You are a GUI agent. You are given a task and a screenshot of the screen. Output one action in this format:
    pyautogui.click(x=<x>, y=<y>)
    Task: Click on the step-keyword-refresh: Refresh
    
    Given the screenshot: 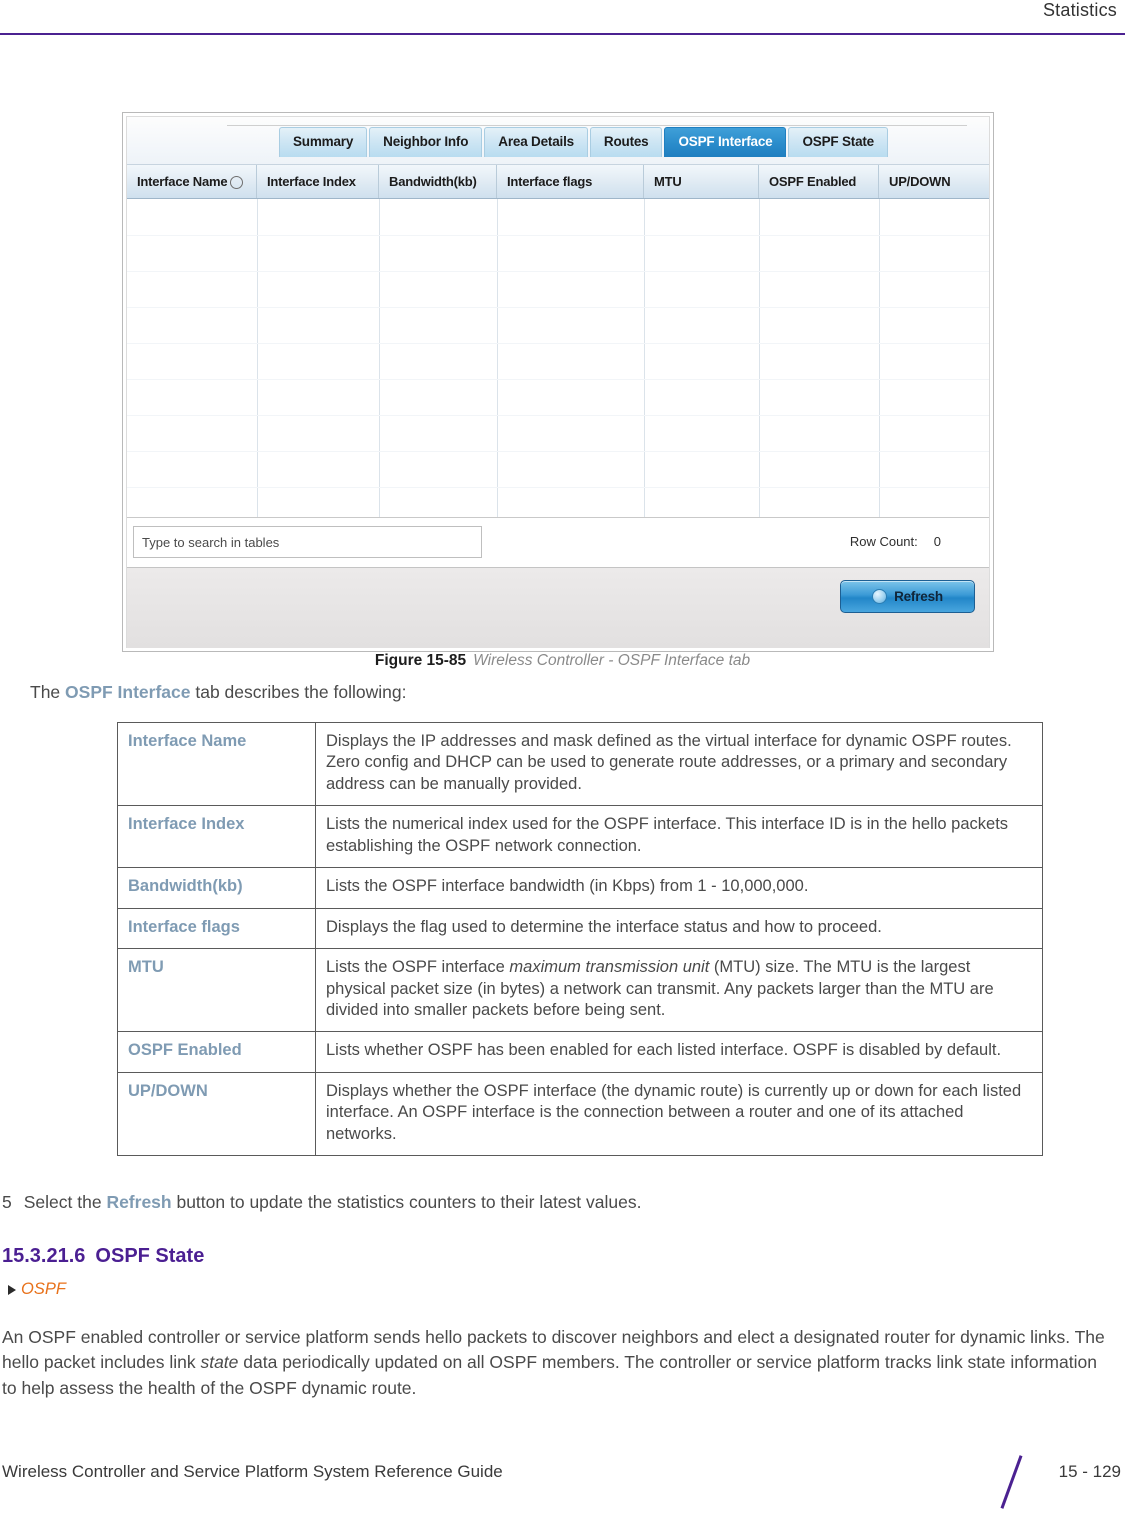 What is the action you would take?
    pyautogui.click(x=139, y=1202)
    